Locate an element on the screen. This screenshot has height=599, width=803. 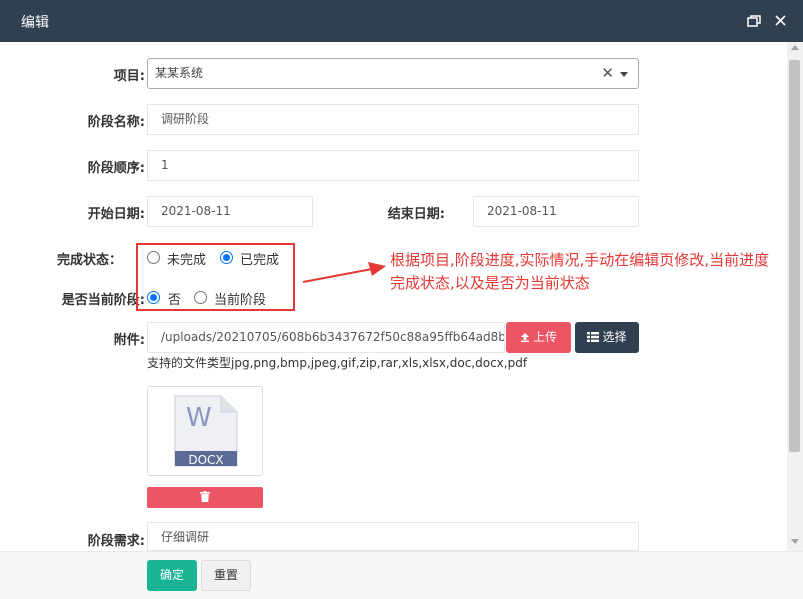
choose-button: 选择 is located at coordinates (607, 337).